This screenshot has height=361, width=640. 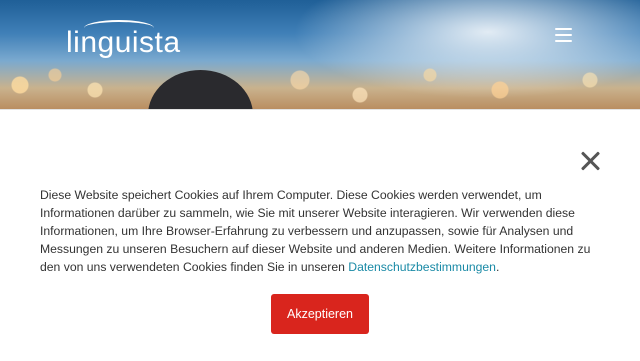 I want to click on cookie-notice-end: ., so click(x=497, y=267).